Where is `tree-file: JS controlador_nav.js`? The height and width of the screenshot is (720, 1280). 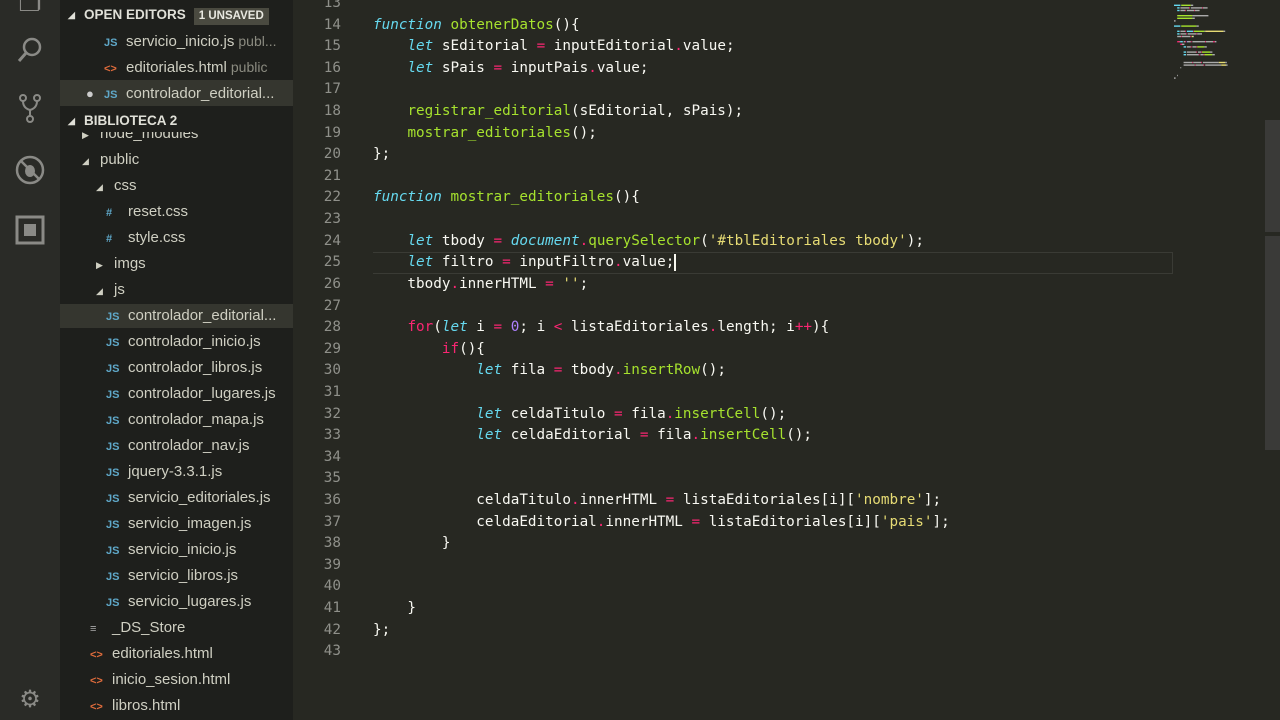
tree-file: JS controlador_nav.js is located at coordinates (176, 446).